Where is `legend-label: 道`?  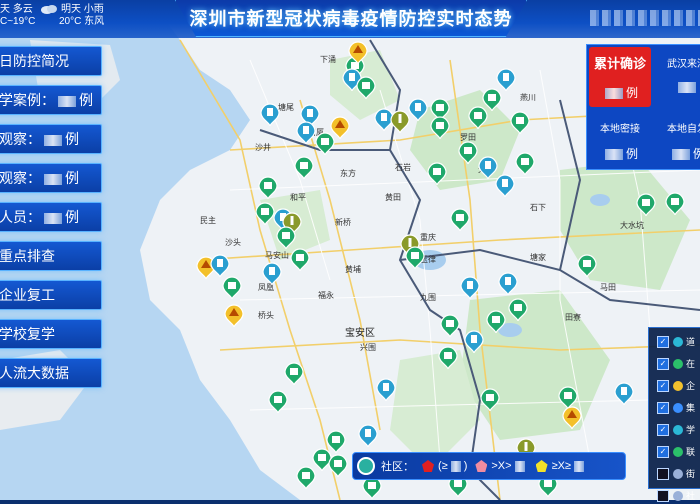
legend-label: 道 is located at coordinates (691, 342).